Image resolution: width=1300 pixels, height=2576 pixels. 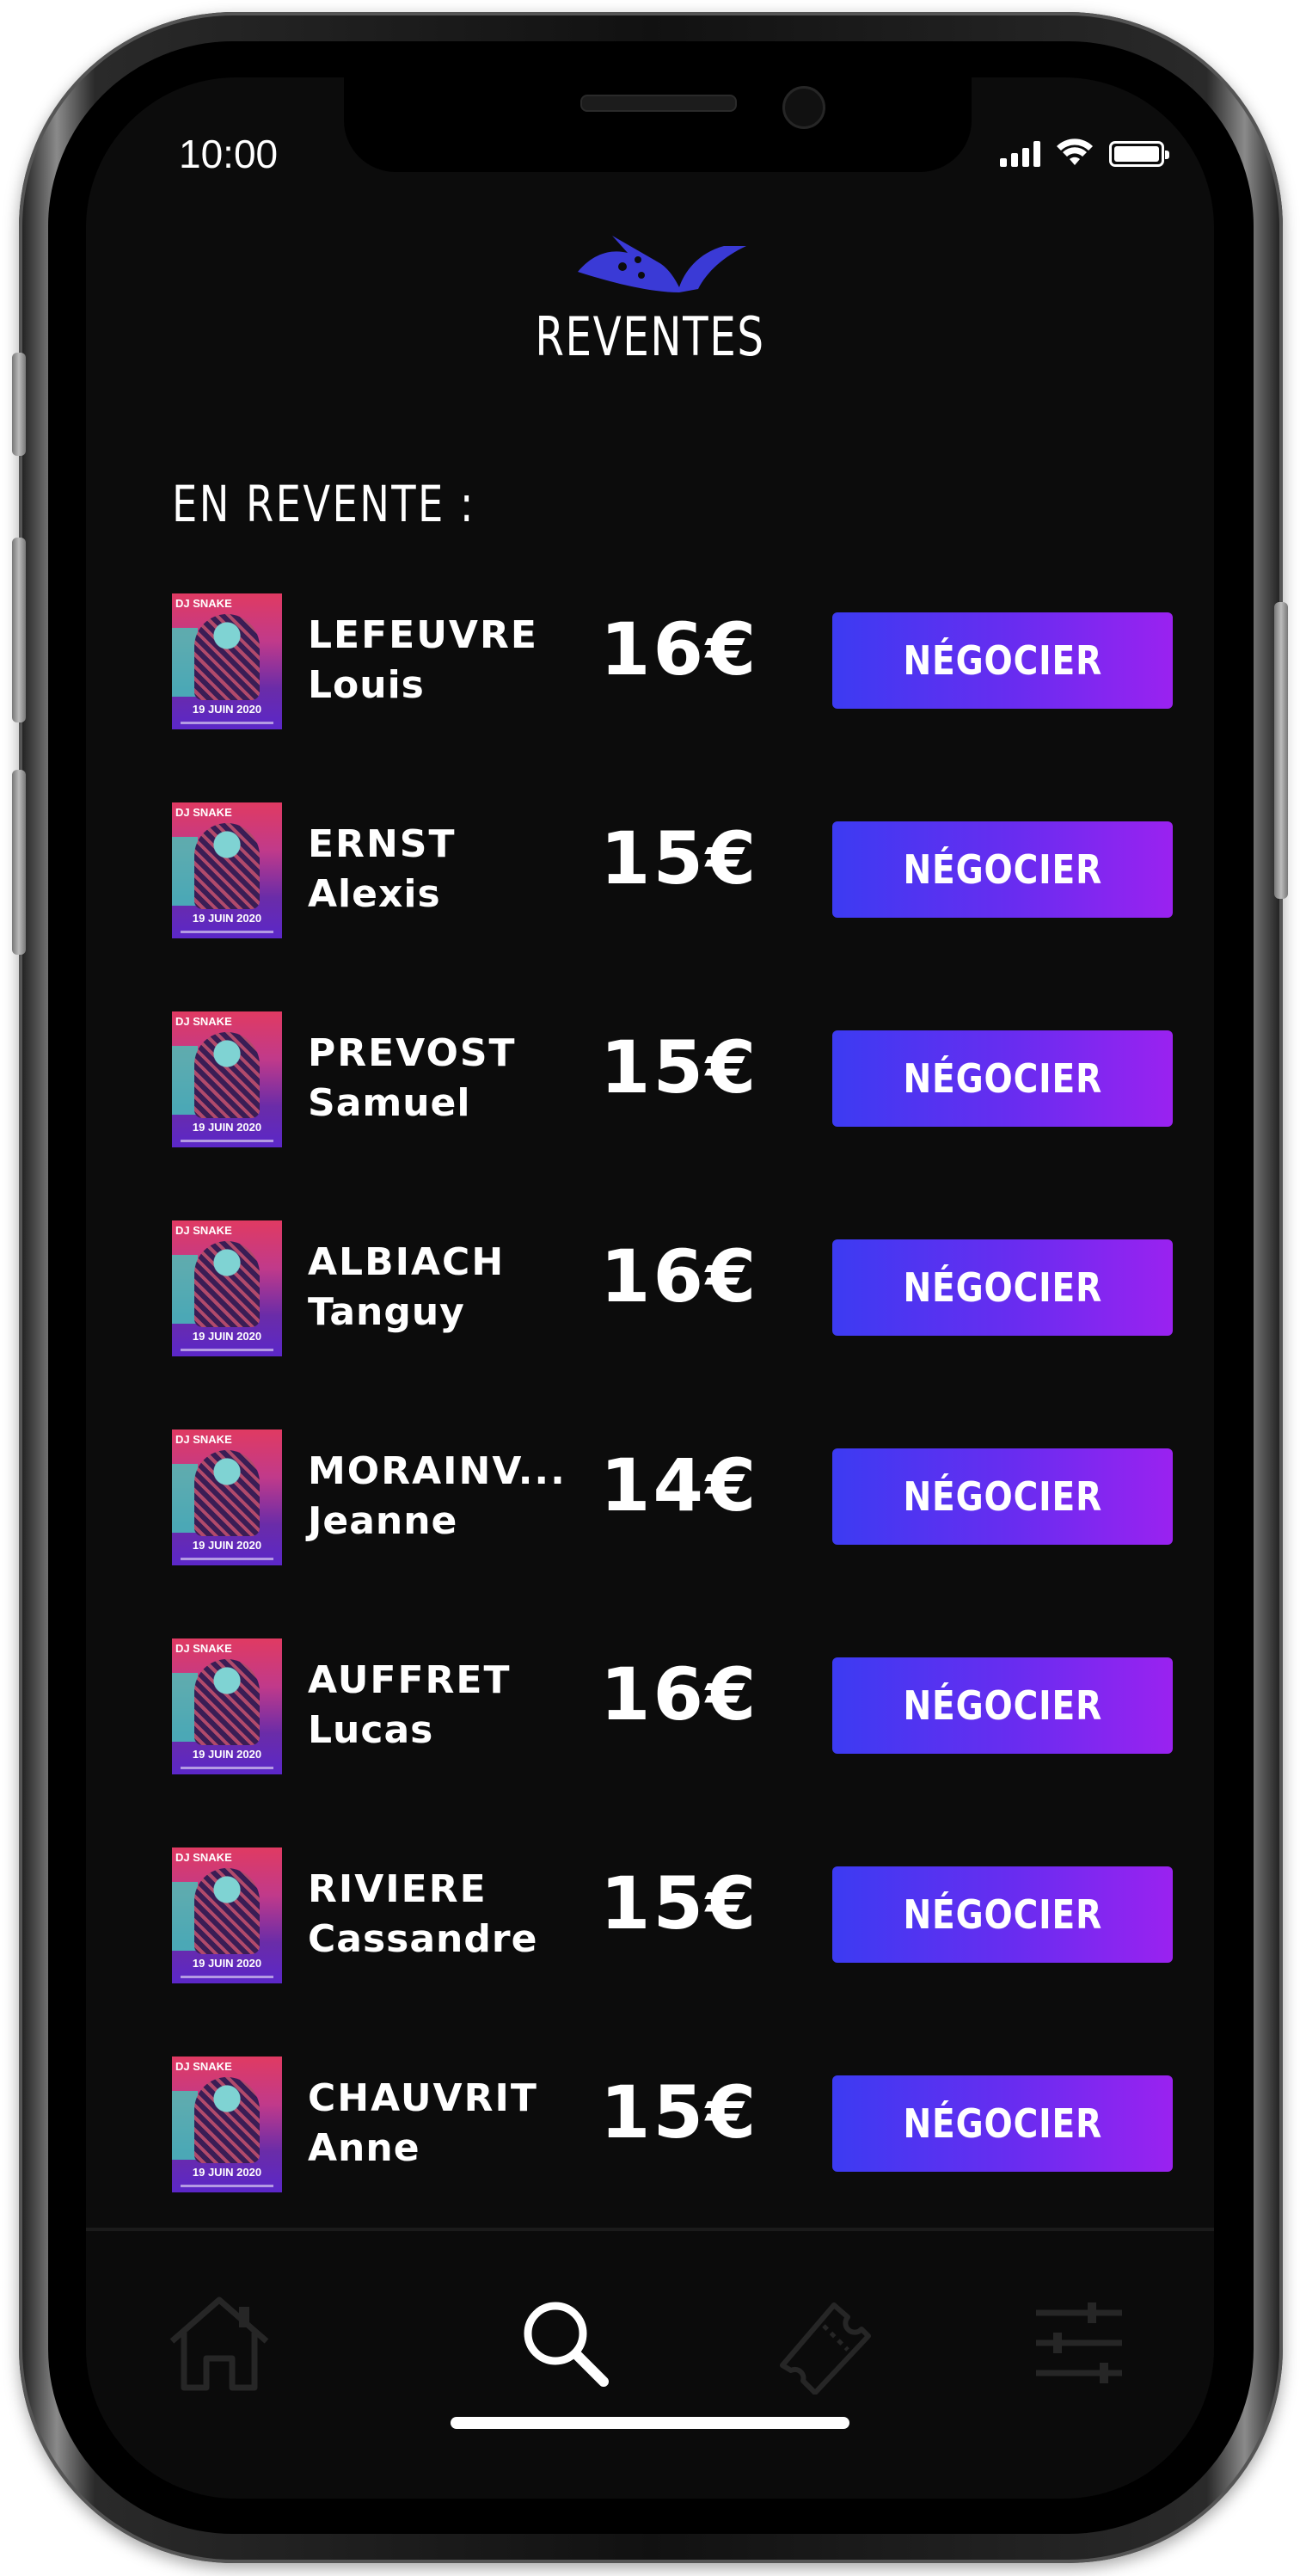 I want to click on tab-home, so click(x=219, y=2343).